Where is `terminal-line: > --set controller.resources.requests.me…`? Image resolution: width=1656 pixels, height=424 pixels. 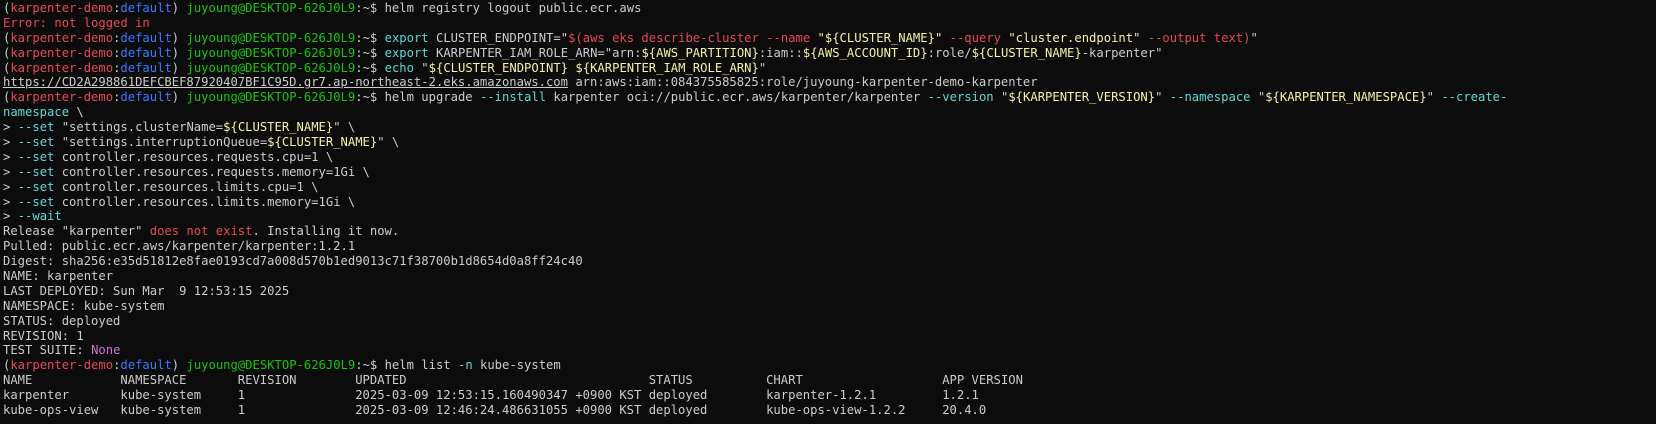
terminal-line: > --set controller.resources.requests.me… is located at coordinates (828, 172).